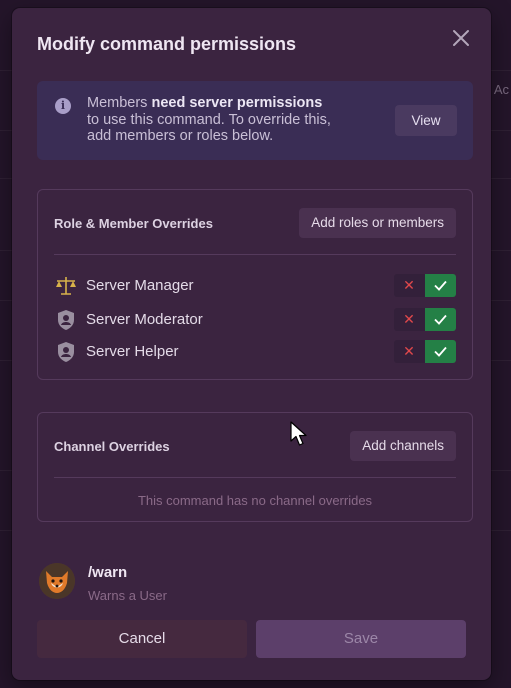 The width and height of the screenshot is (511, 688). What do you see at coordinates (66, 286) in the screenshot?
I see `scales-icon` at bounding box center [66, 286].